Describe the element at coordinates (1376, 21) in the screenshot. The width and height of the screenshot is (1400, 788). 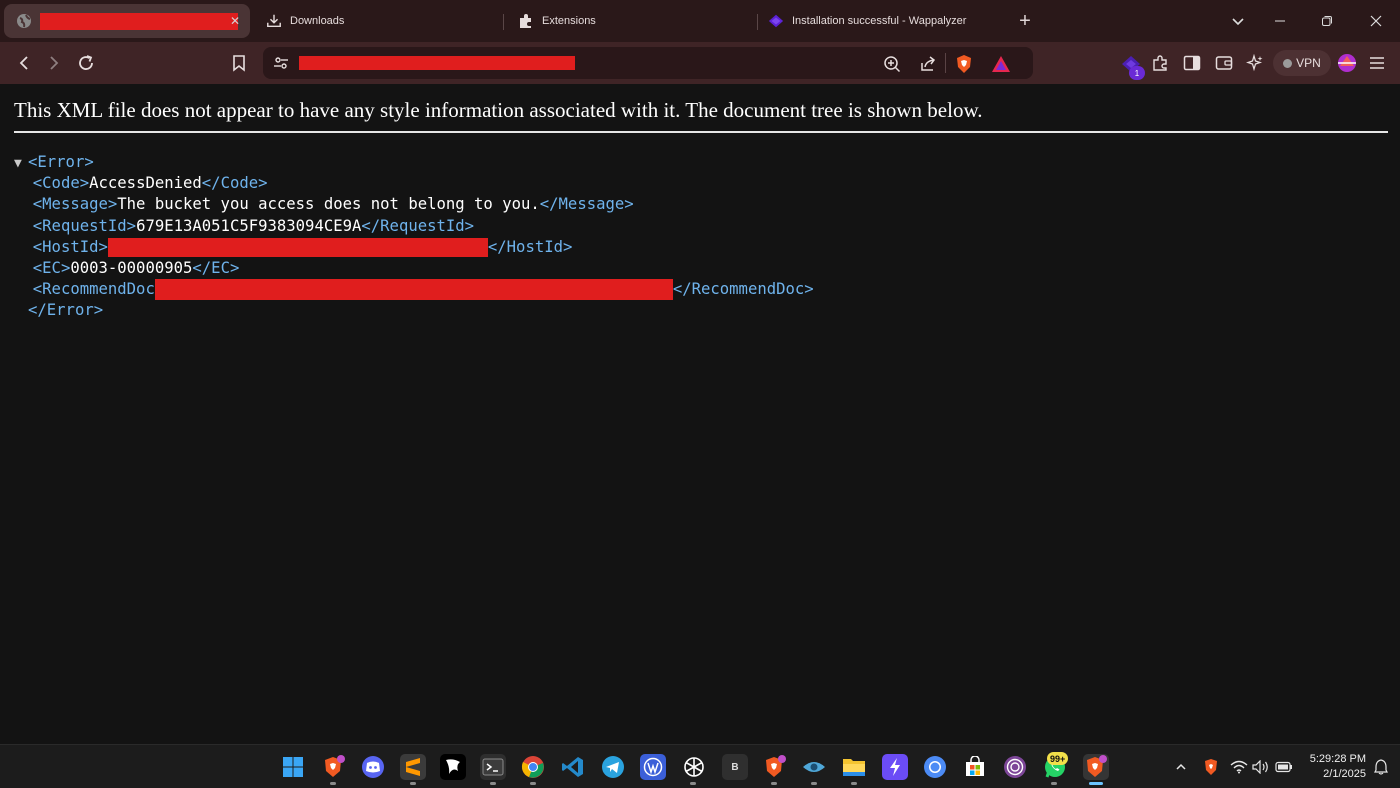
I see `close-window-button` at that location.